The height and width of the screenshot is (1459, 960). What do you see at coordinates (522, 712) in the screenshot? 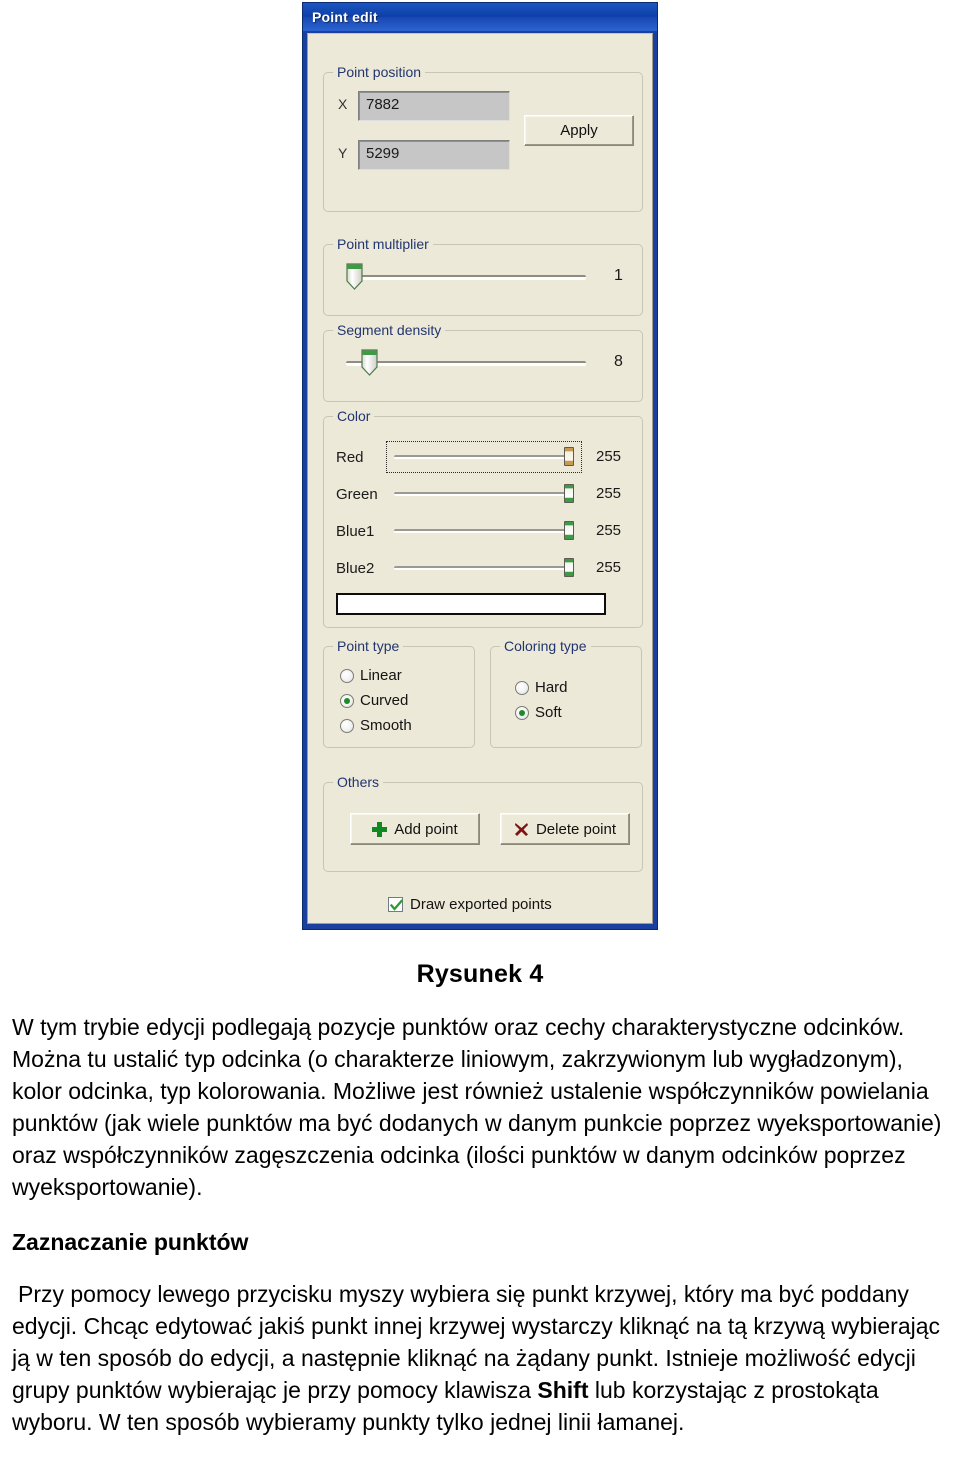
I see `radio-icon-soft` at bounding box center [522, 712].